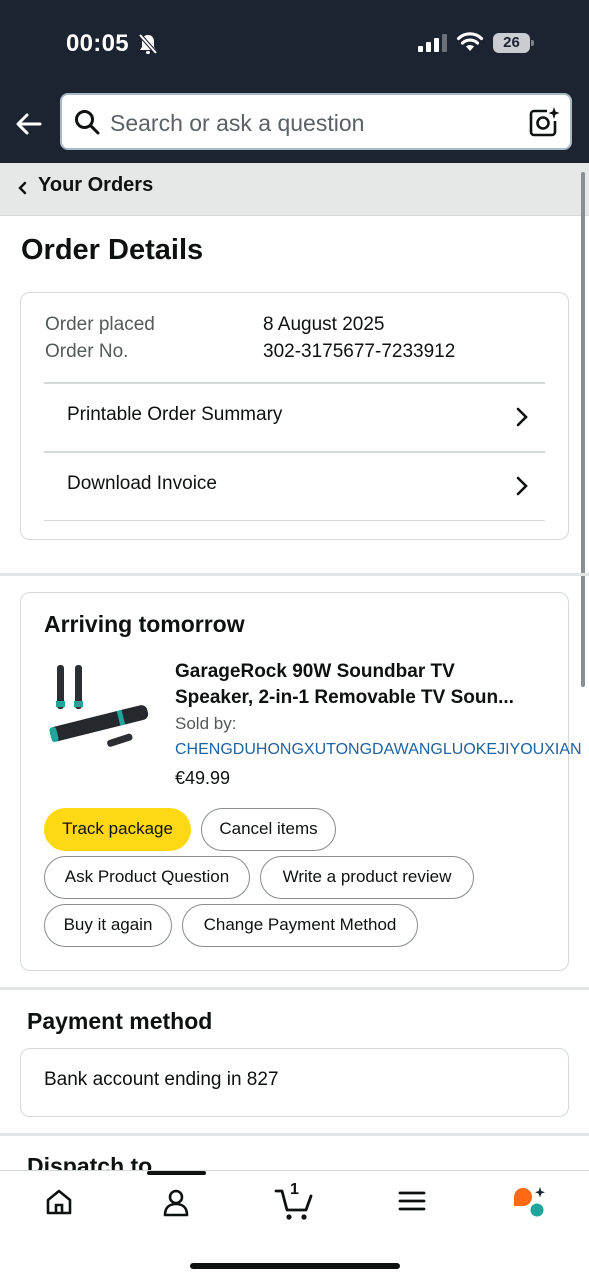 This screenshot has width=589, height=1280. What do you see at coordinates (100, 324) in the screenshot?
I see `order-placed-label: Order placed` at bounding box center [100, 324].